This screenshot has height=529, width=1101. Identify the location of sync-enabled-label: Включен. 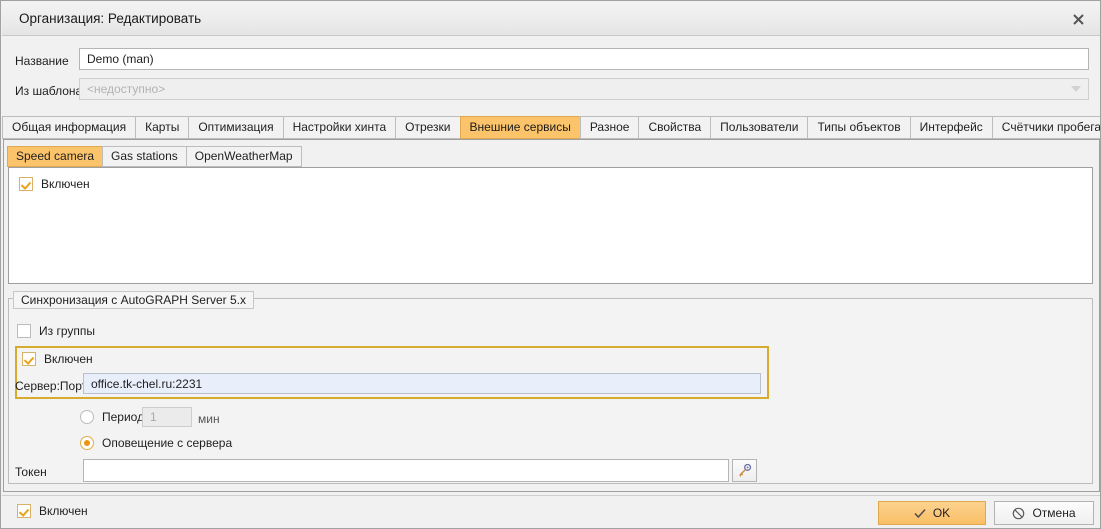
(68, 359).